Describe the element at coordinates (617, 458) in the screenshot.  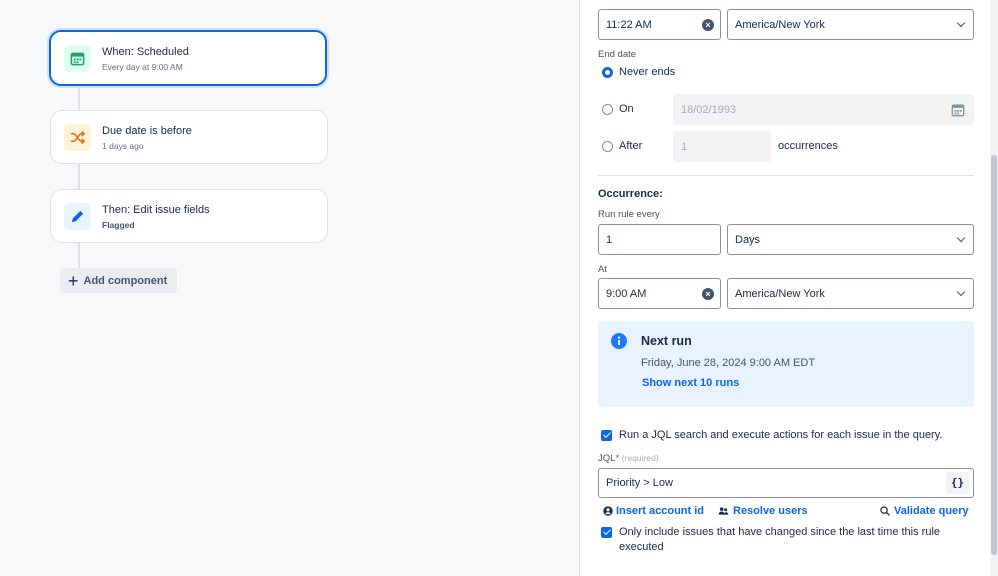
I see `required-marker: *` at that location.